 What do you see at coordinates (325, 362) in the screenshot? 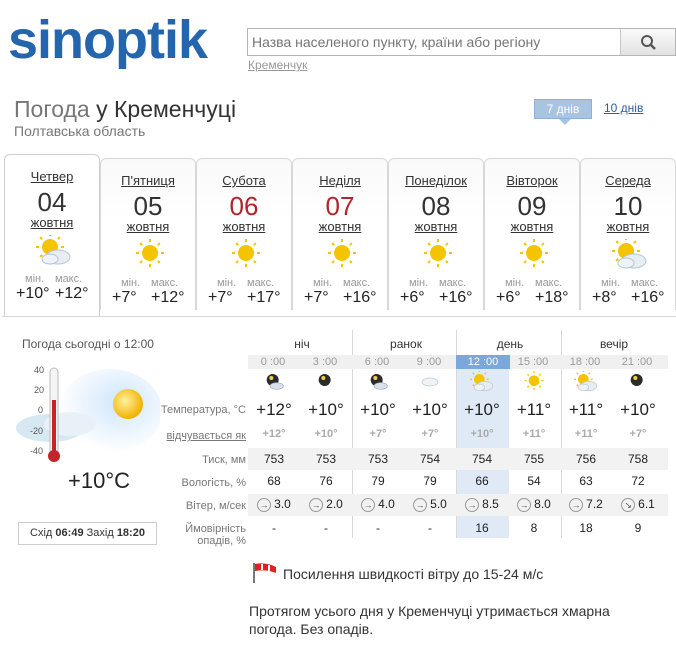
I see `hour-label: 3 :00` at bounding box center [325, 362].